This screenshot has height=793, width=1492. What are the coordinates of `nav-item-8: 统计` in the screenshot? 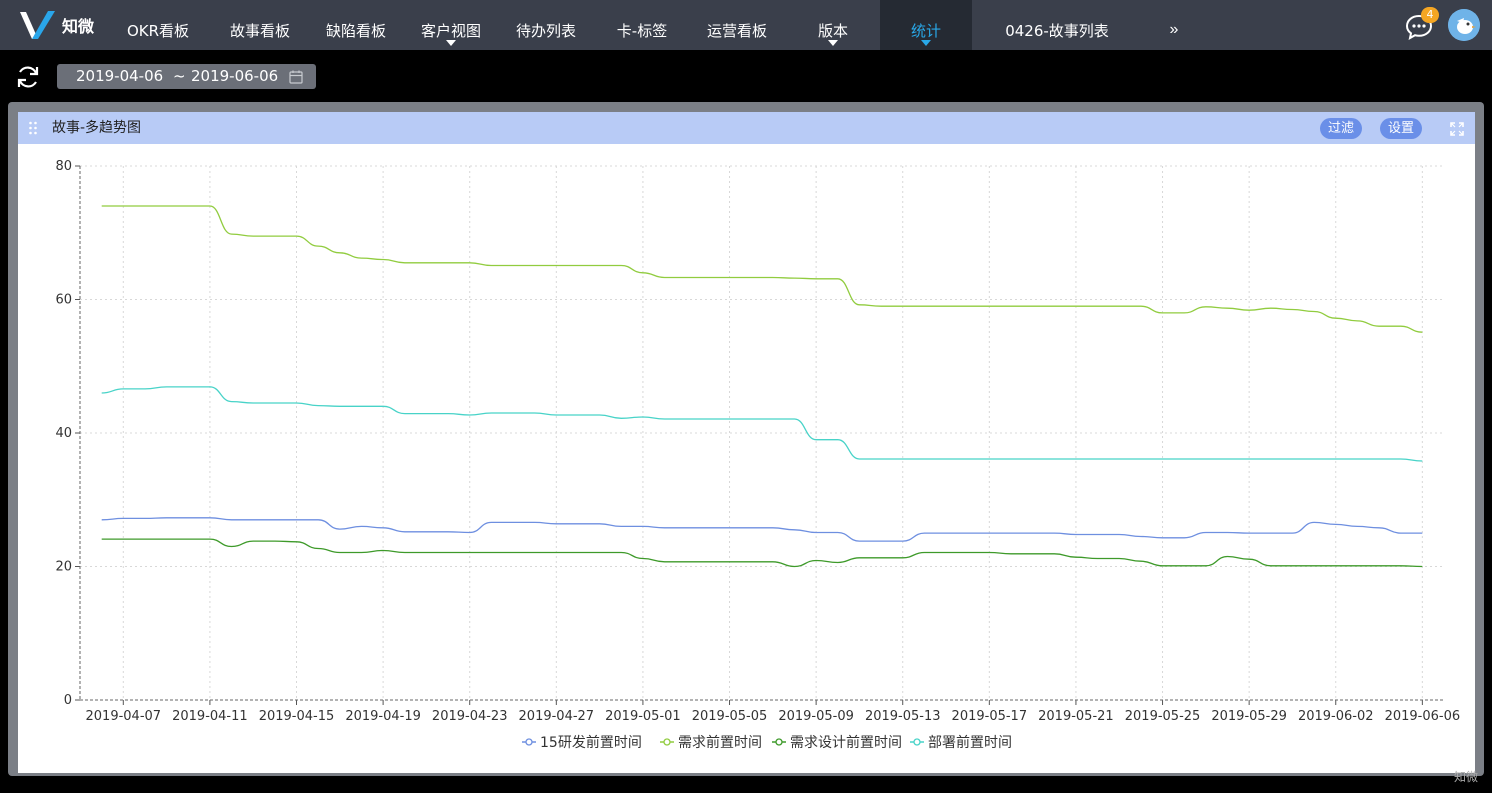 It's located at (926, 25).